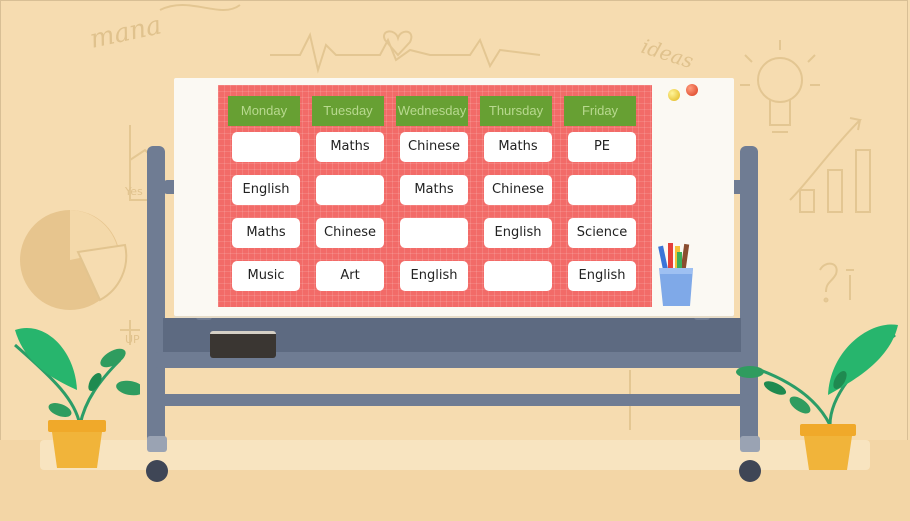  I want to click on subject-slot: PE, so click(602, 147).